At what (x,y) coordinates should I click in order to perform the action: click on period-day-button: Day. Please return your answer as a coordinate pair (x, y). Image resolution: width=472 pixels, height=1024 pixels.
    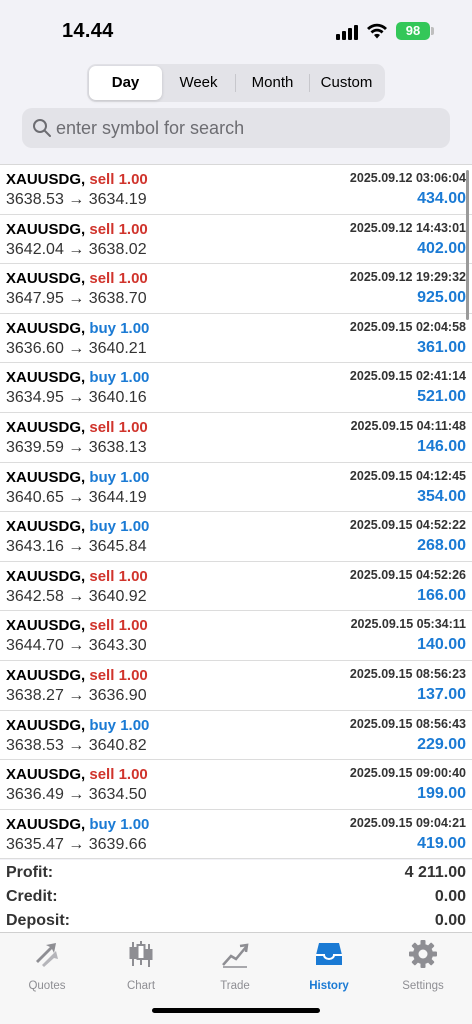
    Looking at the image, I should click on (125, 83).